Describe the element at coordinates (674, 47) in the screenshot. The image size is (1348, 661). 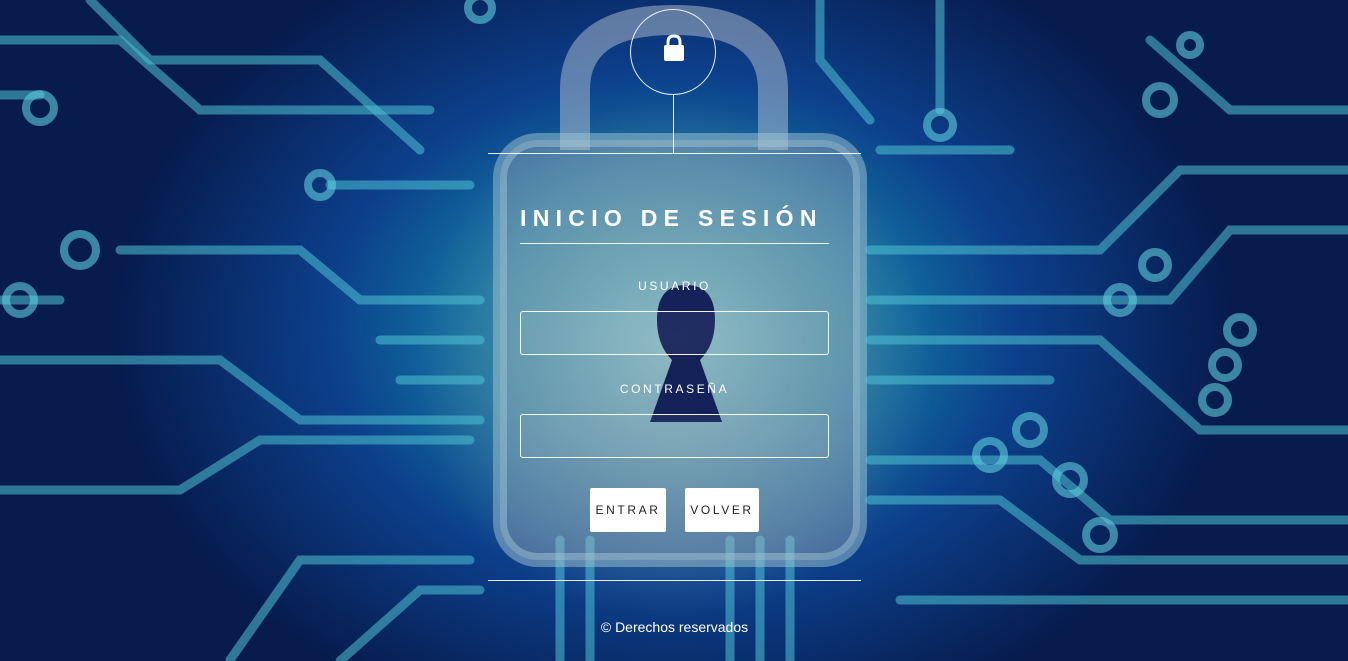
I see `lock-icon` at that location.